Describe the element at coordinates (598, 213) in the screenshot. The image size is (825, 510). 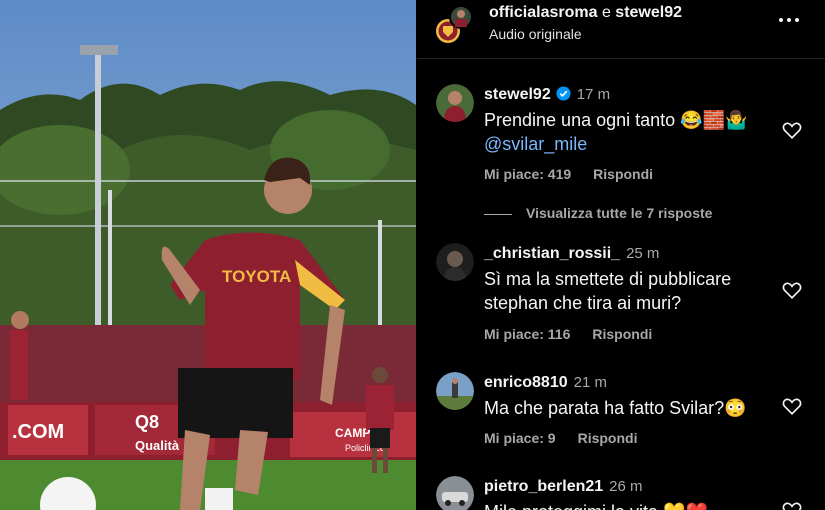
I see `view-replies-button: Visualizza tutte le 7 risposte` at that location.